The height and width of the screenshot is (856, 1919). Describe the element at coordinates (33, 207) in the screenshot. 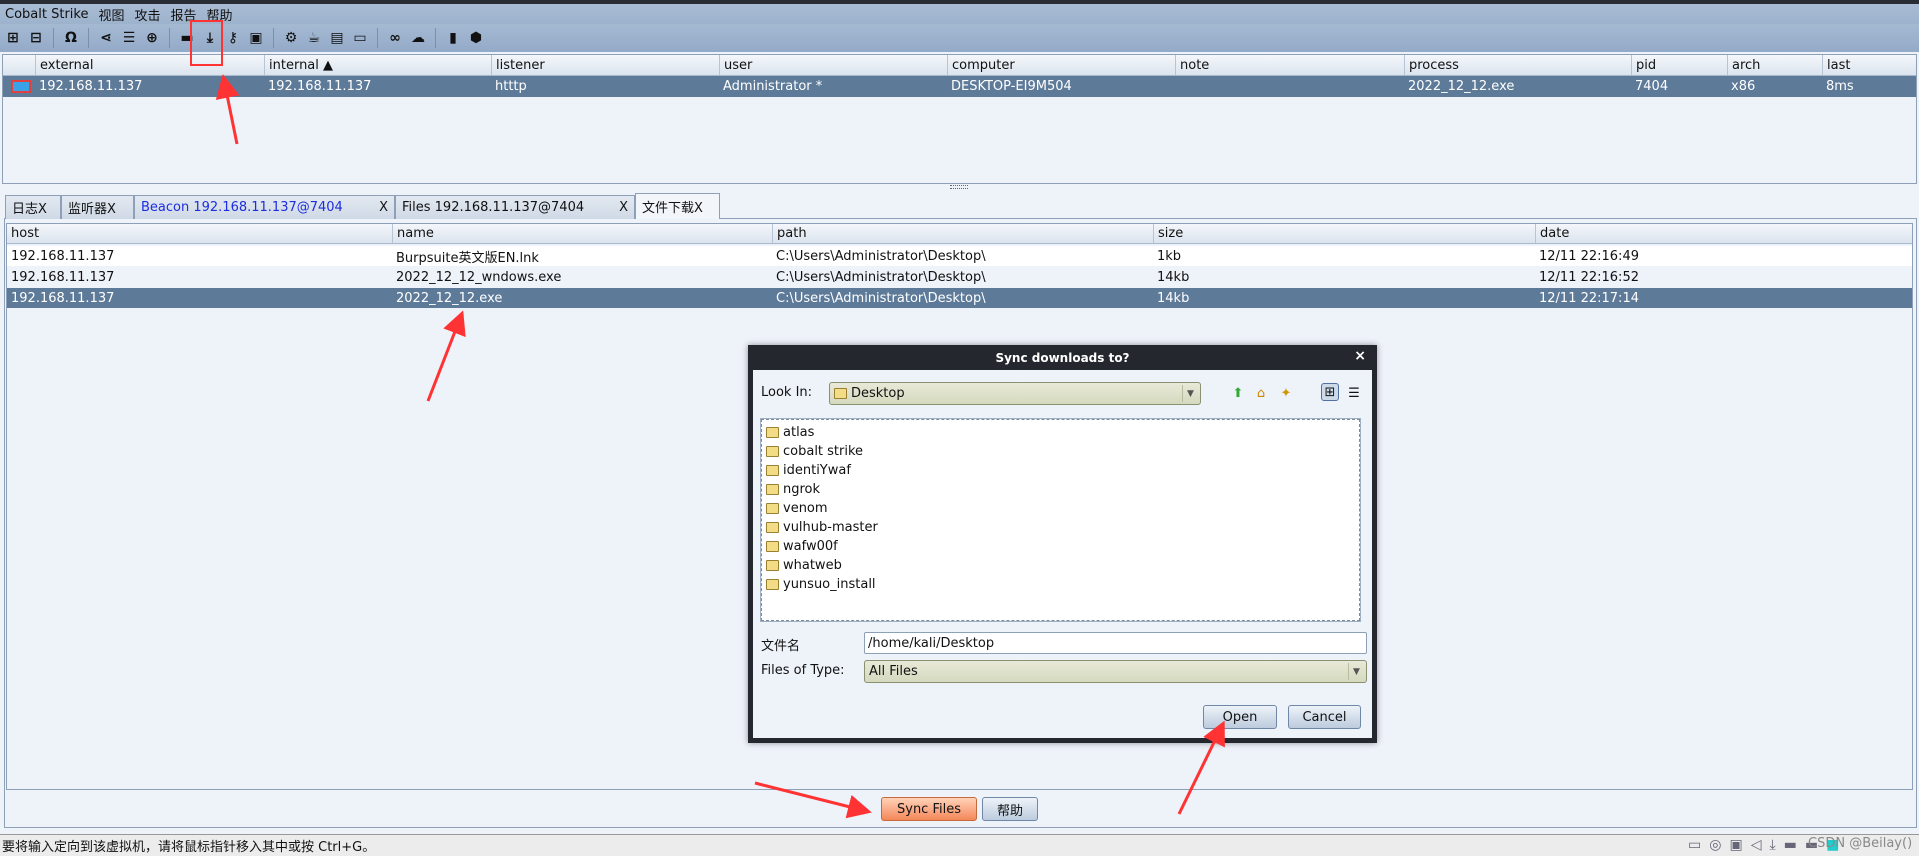

I see `tab-log: 日志X` at that location.